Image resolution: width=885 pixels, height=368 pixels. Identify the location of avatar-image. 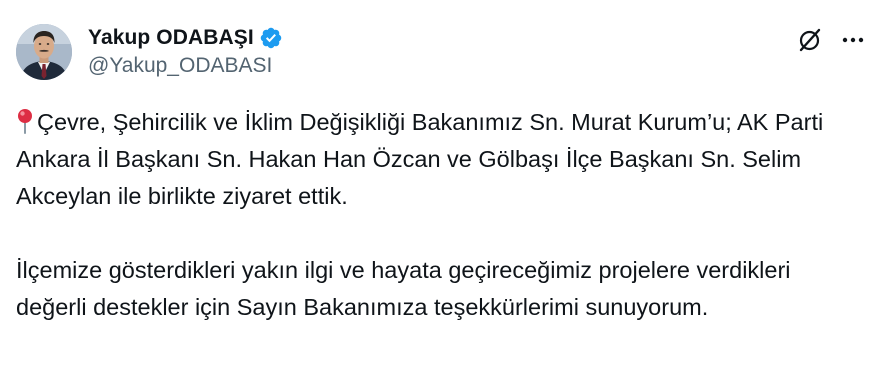
(44, 52).